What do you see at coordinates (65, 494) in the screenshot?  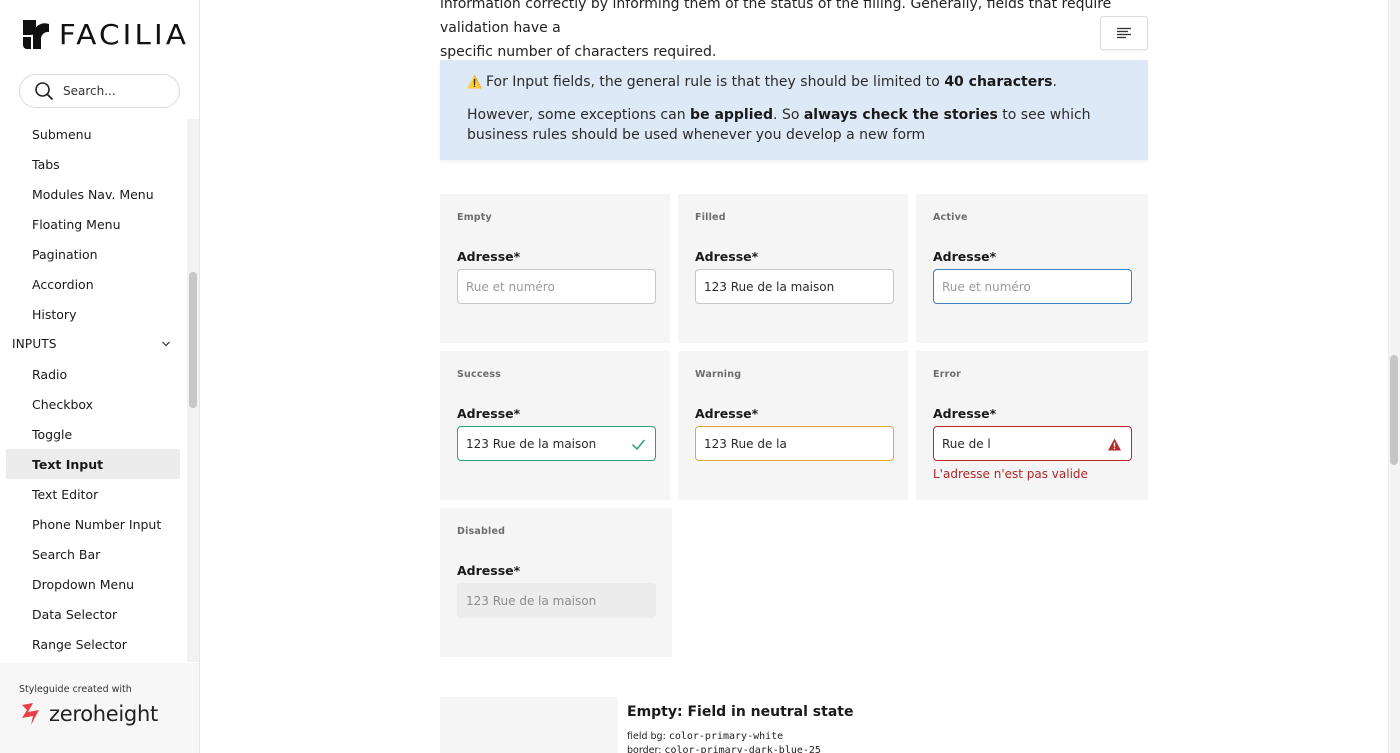 I see `sidebar-item-label: Text Editor` at bounding box center [65, 494].